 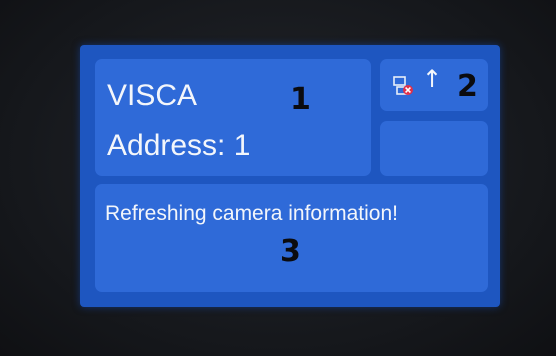 I want to click on callout-marker-3: 3, so click(x=290, y=251).